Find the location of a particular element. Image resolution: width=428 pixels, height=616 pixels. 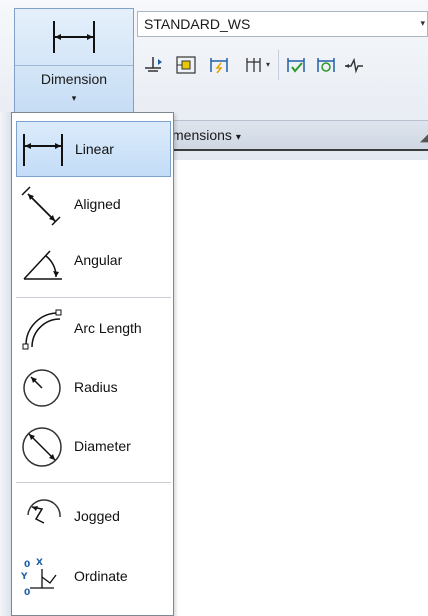

menu-item-jogged: Jogged is located at coordinates (93, 517).